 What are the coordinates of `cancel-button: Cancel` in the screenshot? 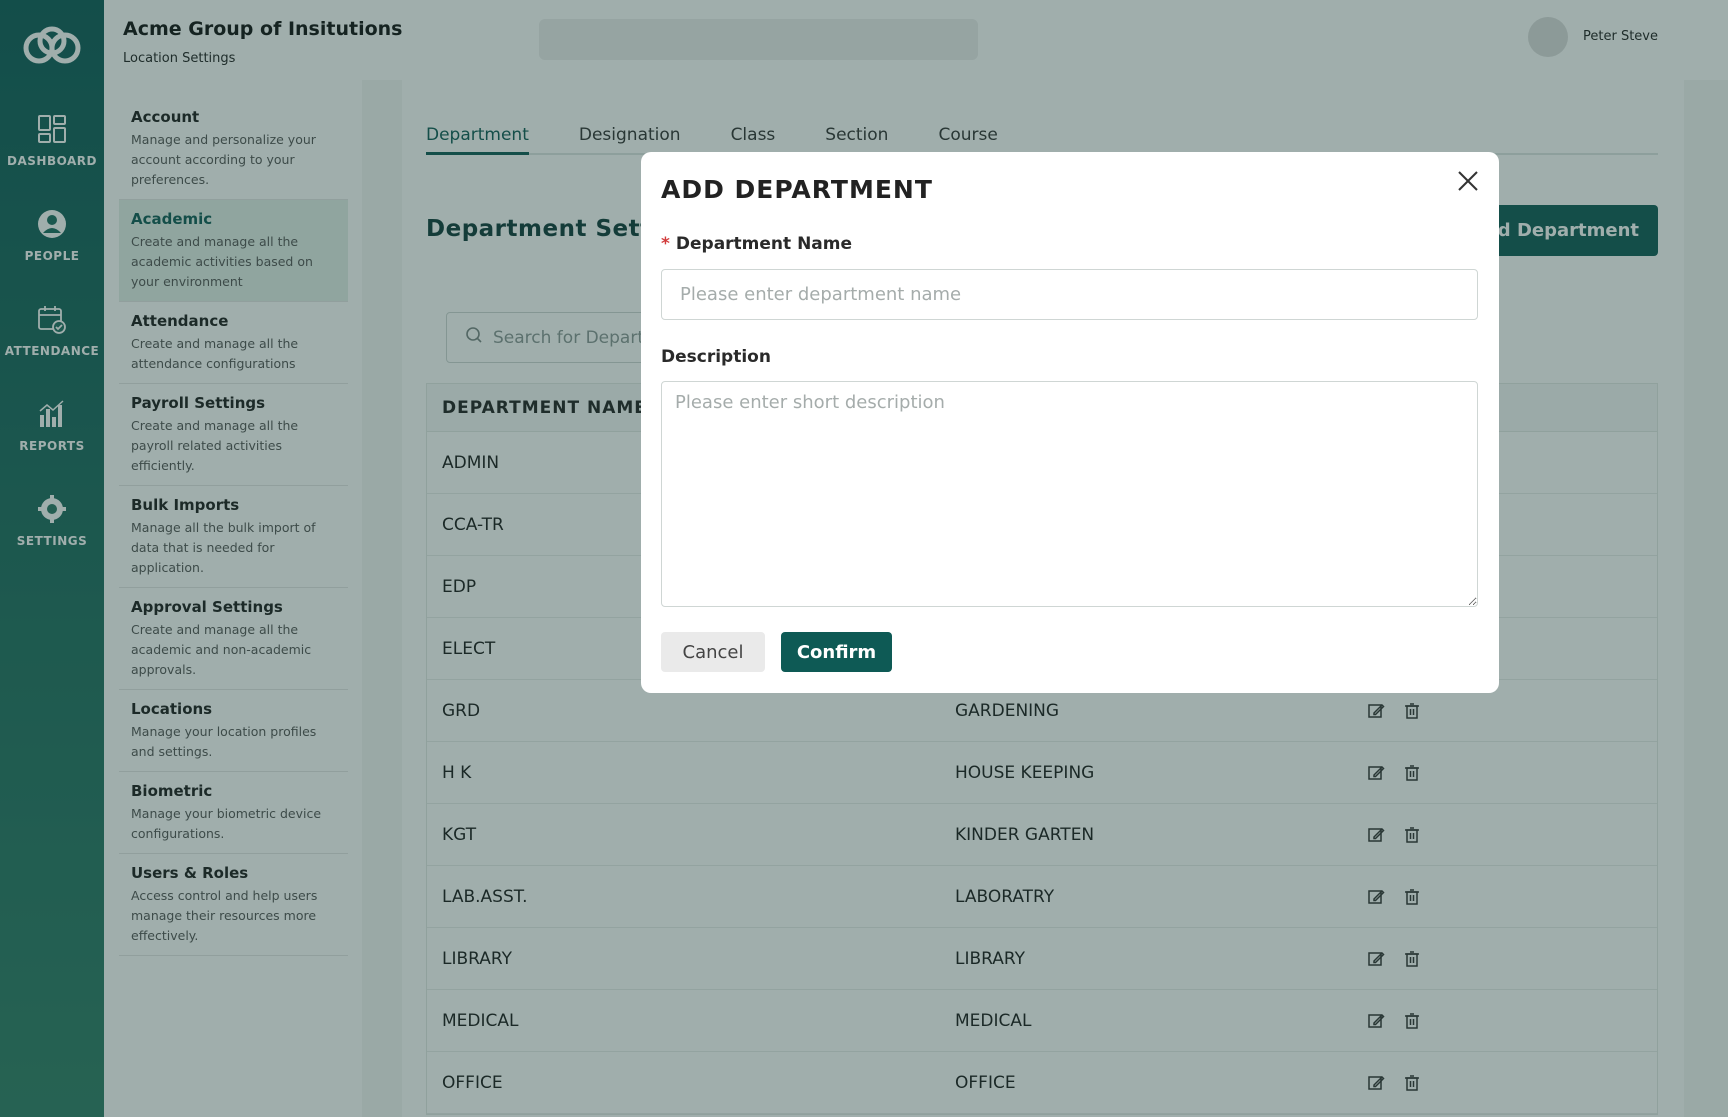 It's located at (713, 652).